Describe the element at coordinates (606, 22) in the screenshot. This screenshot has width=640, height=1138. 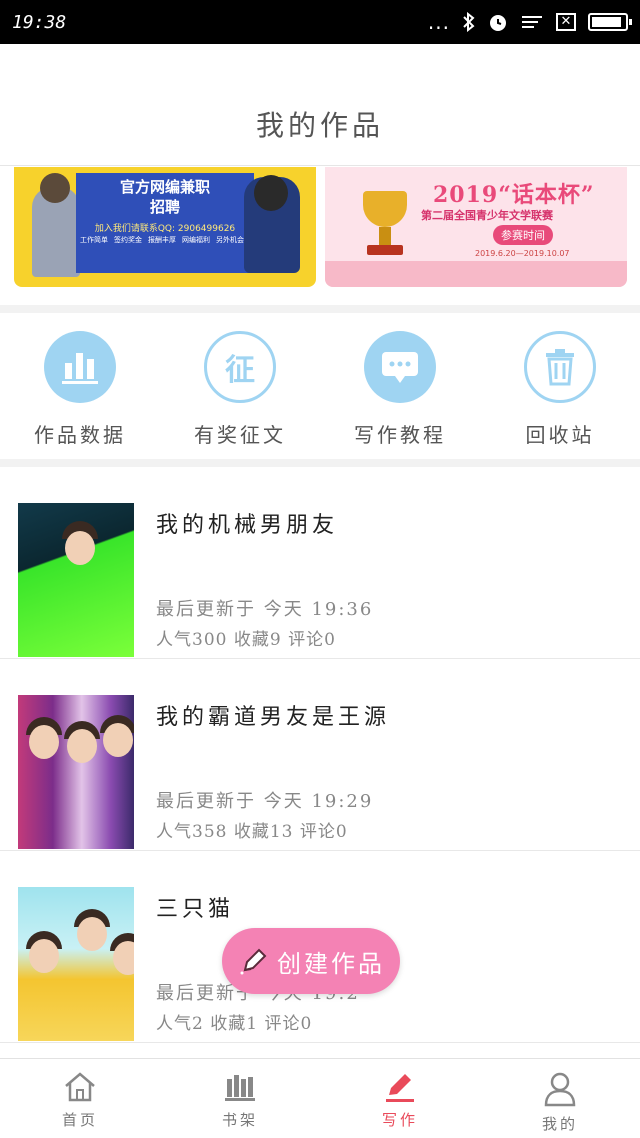
I see `battery-fill` at that location.